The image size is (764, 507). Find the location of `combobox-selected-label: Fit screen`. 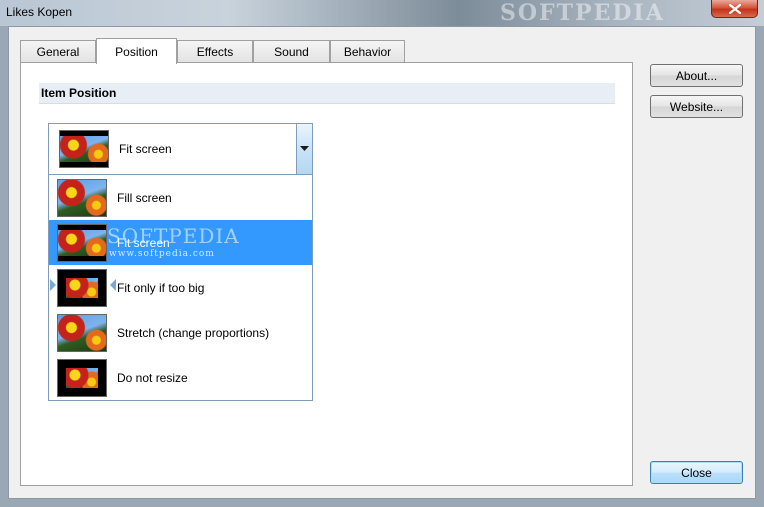

combobox-selected-label: Fit screen is located at coordinates (145, 149).